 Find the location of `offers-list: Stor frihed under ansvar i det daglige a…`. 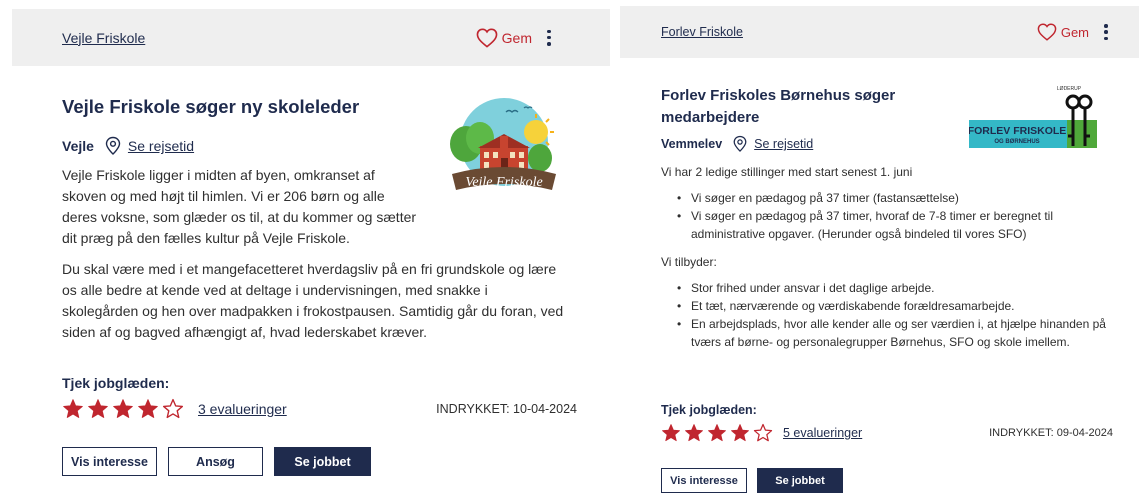

offers-list: Stor frihed under ansvar i det daglige a… is located at coordinates (889, 315).